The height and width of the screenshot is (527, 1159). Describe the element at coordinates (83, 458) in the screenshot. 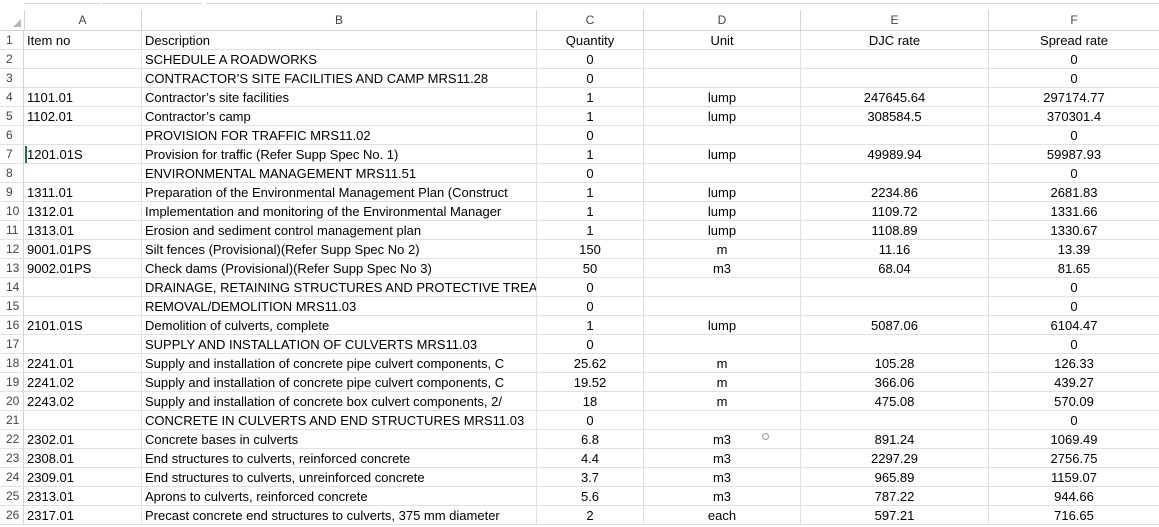

I see `cell-a: 2308.01` at that location.